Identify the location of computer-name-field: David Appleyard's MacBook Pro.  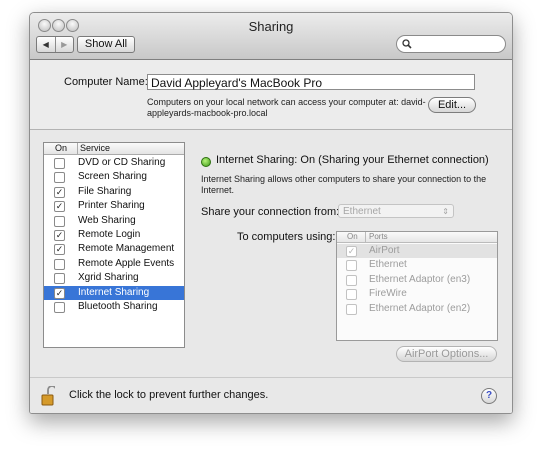
(311, 82).